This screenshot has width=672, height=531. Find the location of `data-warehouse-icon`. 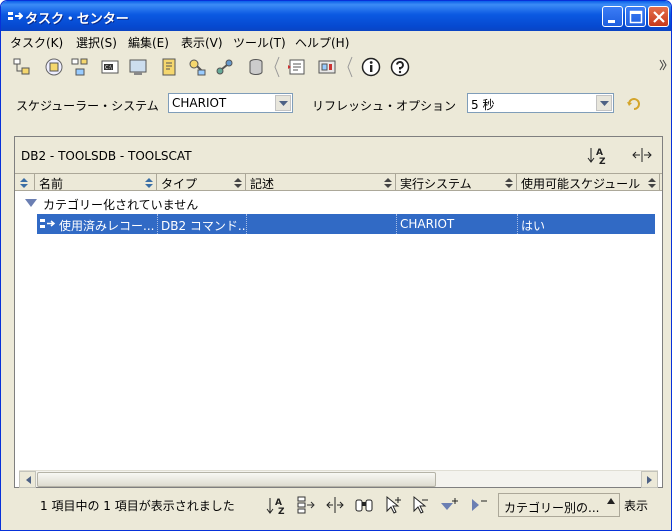

data-warehouse-icon is located at coordinates (256, 67).